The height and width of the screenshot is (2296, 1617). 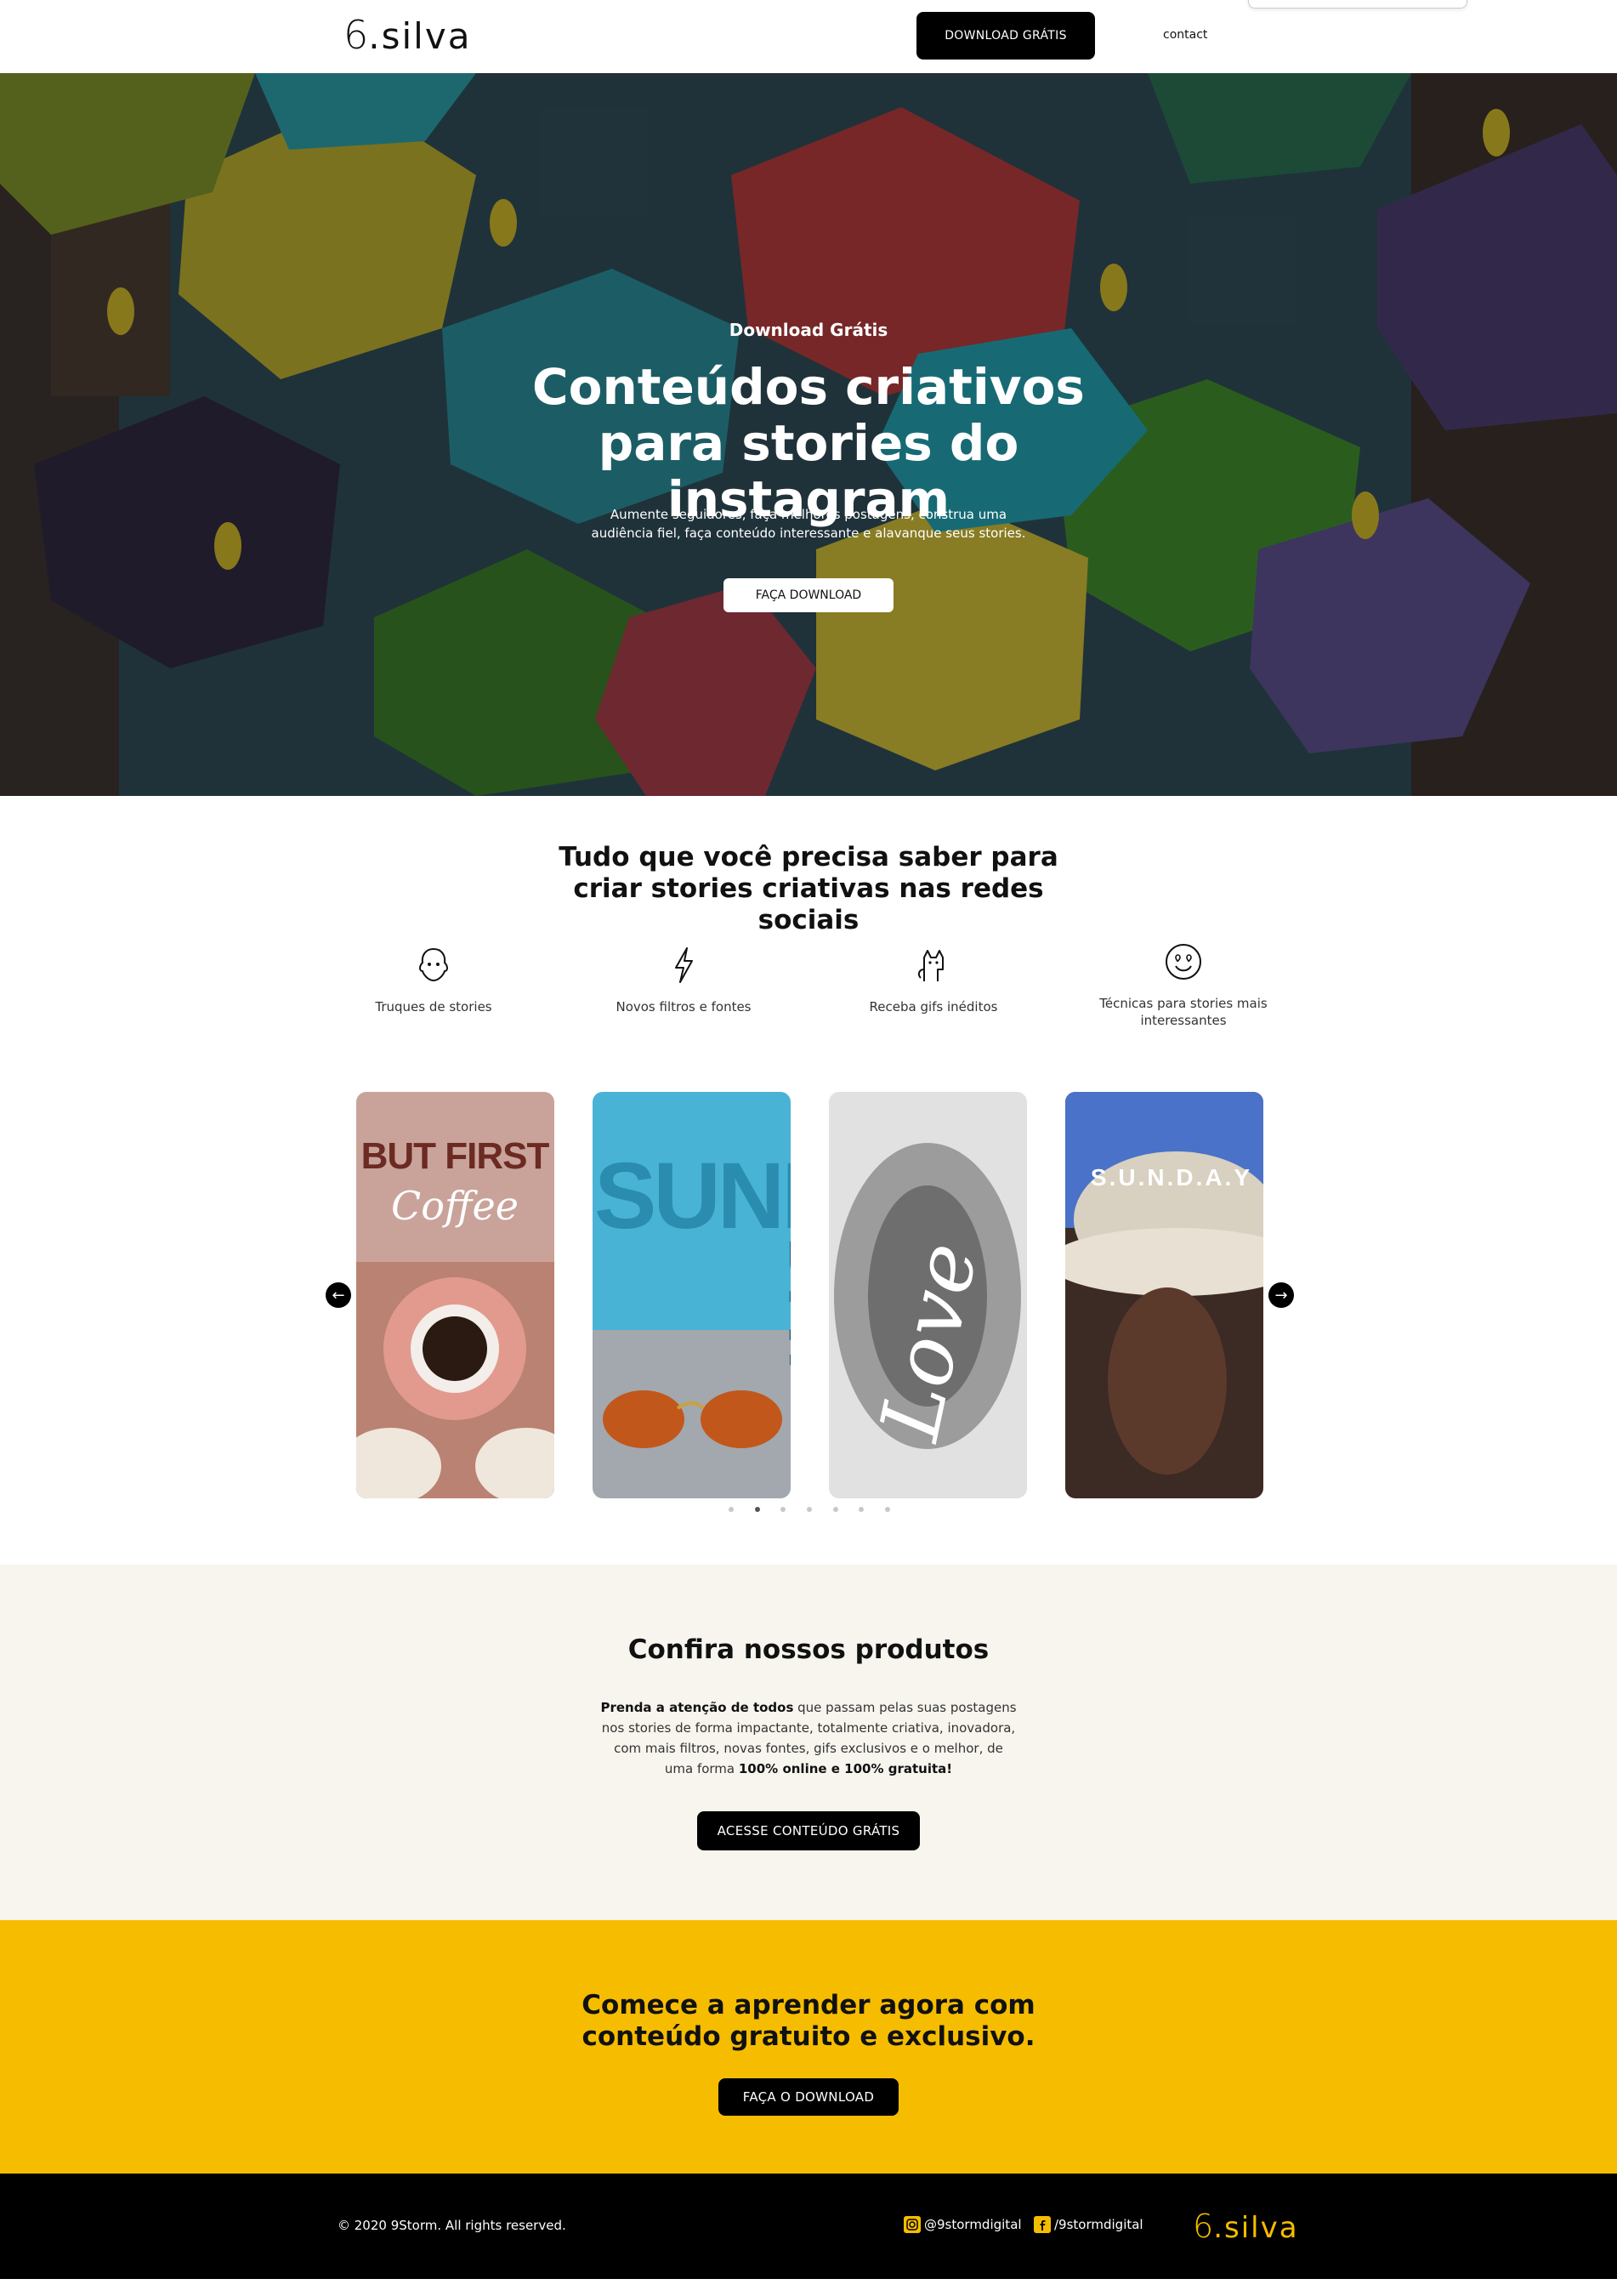 I want to click on feature-item: Truques de stories, so click(x=433, y=979).